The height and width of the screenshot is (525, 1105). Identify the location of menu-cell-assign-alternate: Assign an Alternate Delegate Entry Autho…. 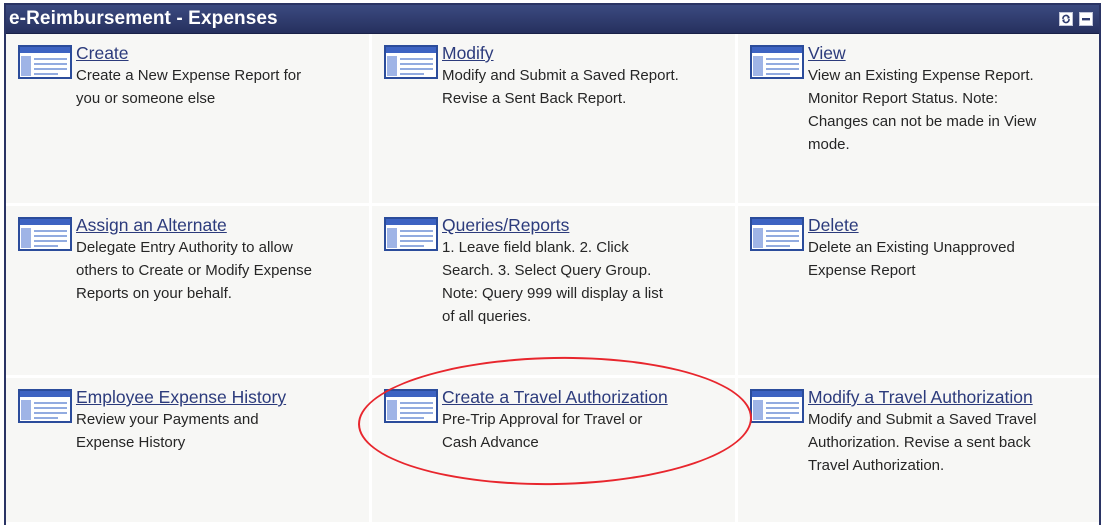
(189, 292).